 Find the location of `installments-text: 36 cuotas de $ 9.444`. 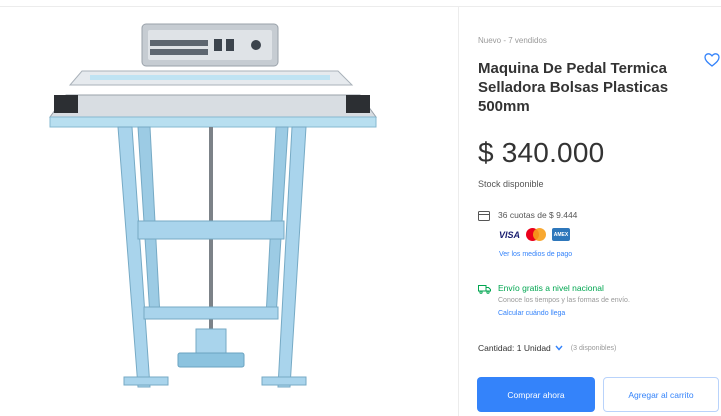

installments-text: 36 cuotas de $ 9.444 is located at coordinates (538, 215).